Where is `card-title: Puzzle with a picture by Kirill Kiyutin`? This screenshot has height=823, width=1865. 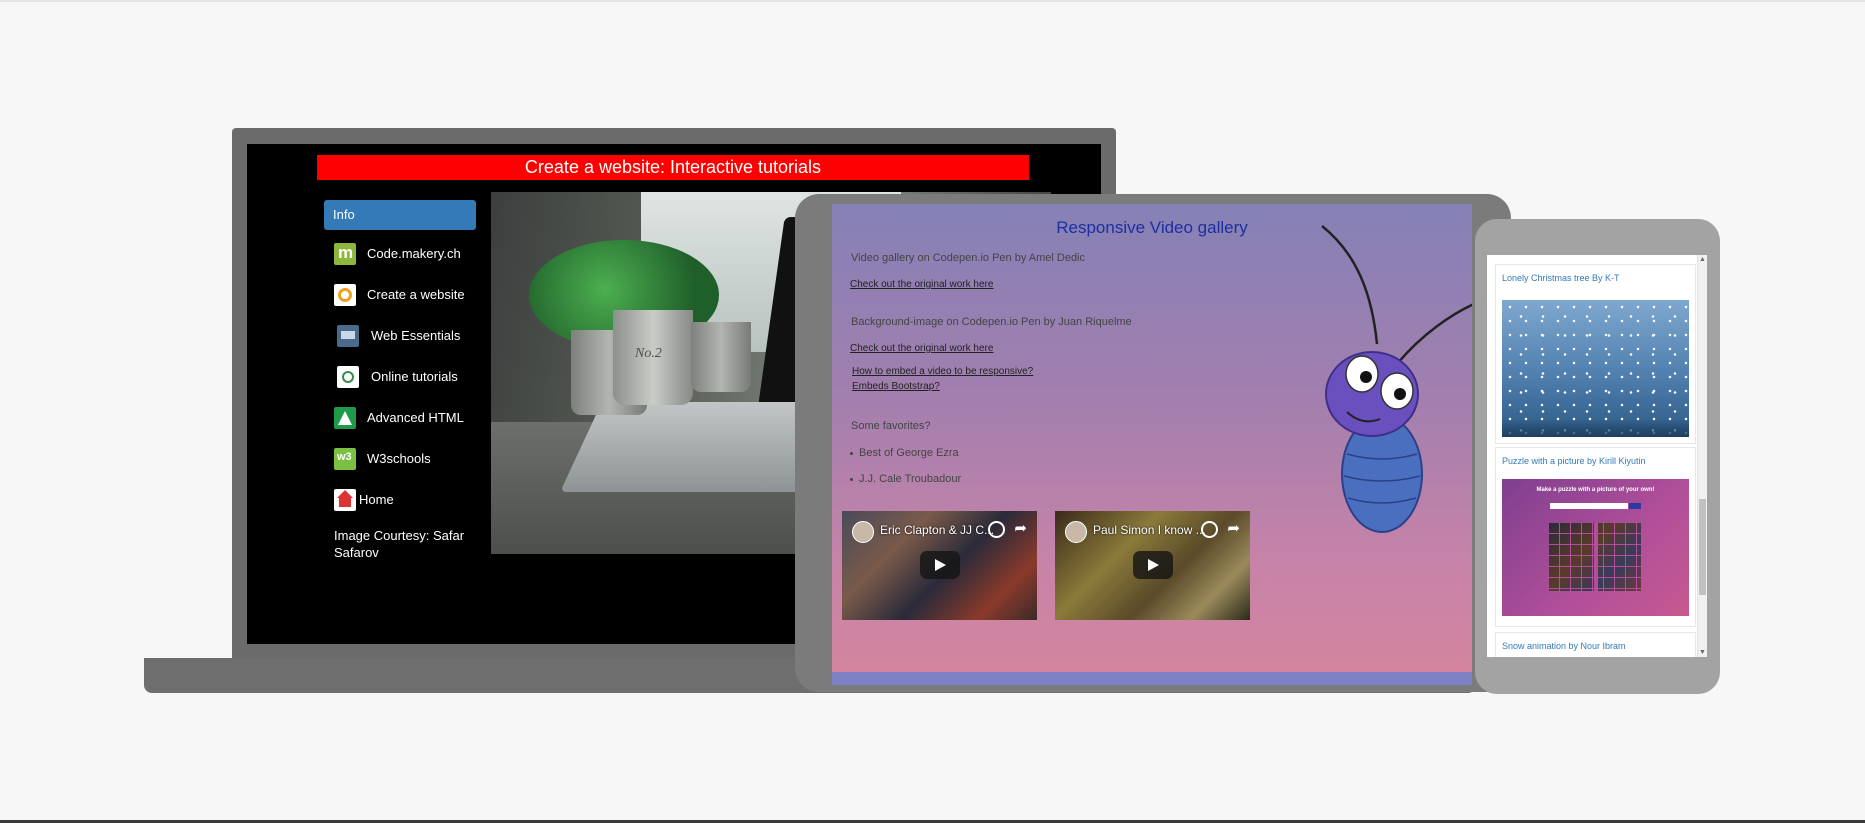
card-title: Puzzle with a picture by Kirill Kiyutin is located at coordinates (1595, 457).